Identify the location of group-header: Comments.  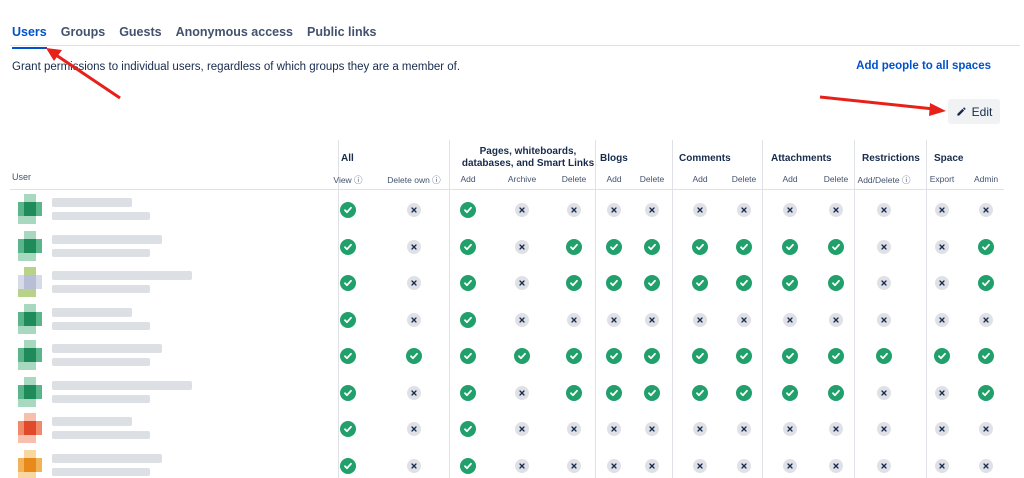
(705, 158).